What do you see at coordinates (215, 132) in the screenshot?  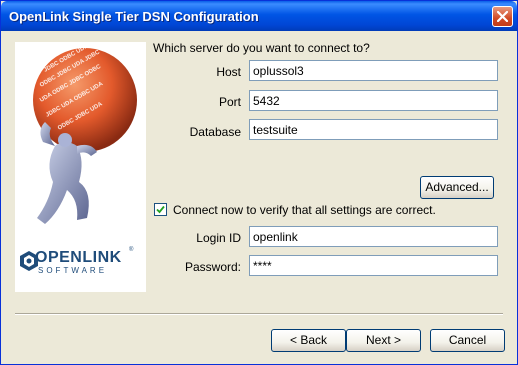 I see `database-label: Database` at bounding box center [215, 132].